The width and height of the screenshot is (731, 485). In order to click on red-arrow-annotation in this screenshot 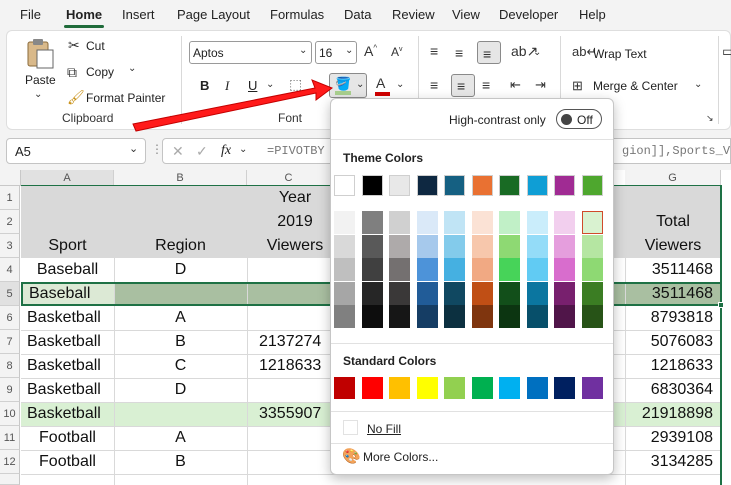, I will do `click(233, 105)`.